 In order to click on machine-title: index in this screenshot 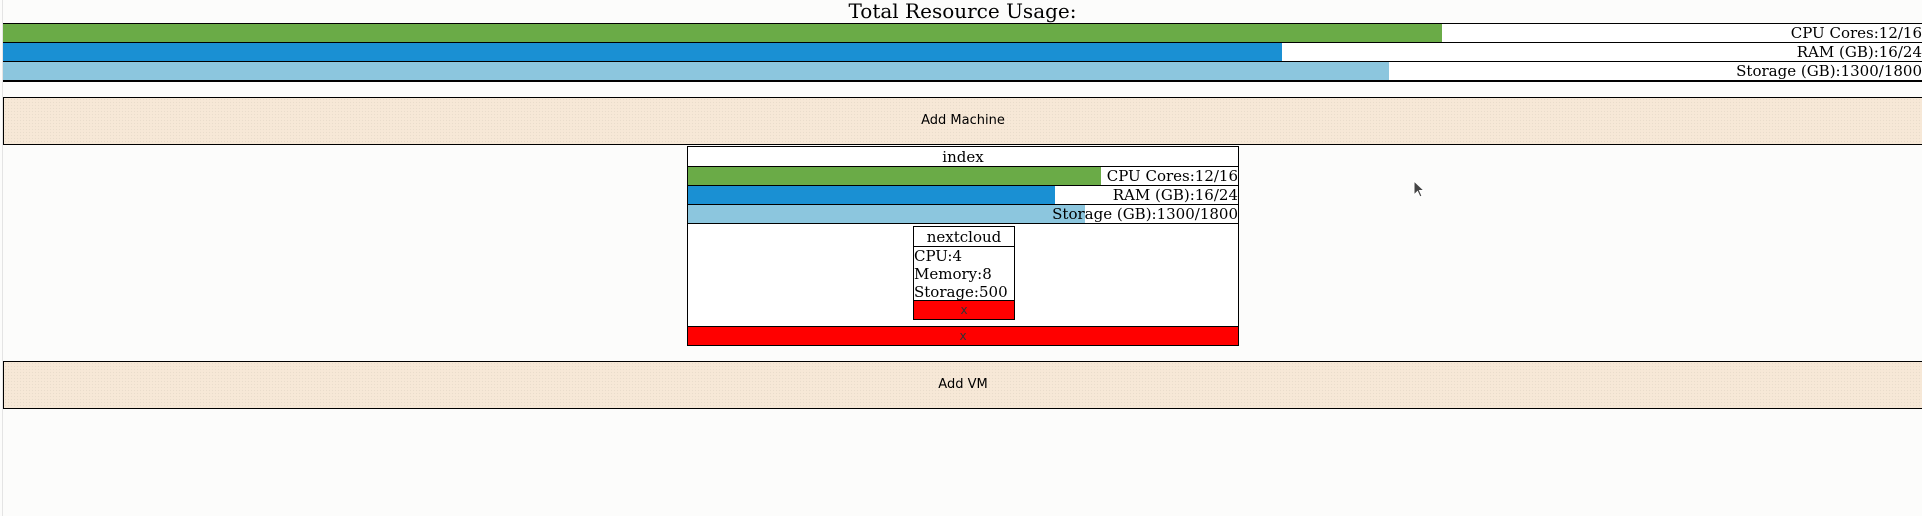, I will do `click(963, 157)`.